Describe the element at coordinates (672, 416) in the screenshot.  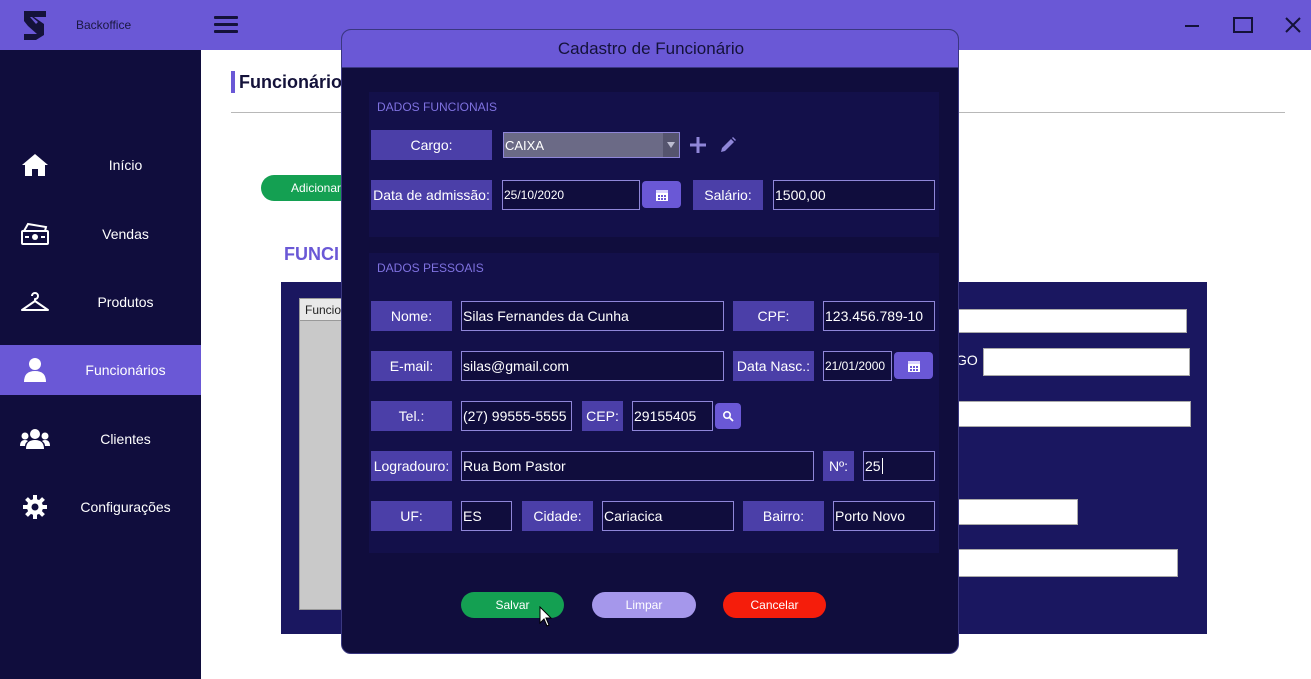
I see `cep-input: 29155405` at that location.